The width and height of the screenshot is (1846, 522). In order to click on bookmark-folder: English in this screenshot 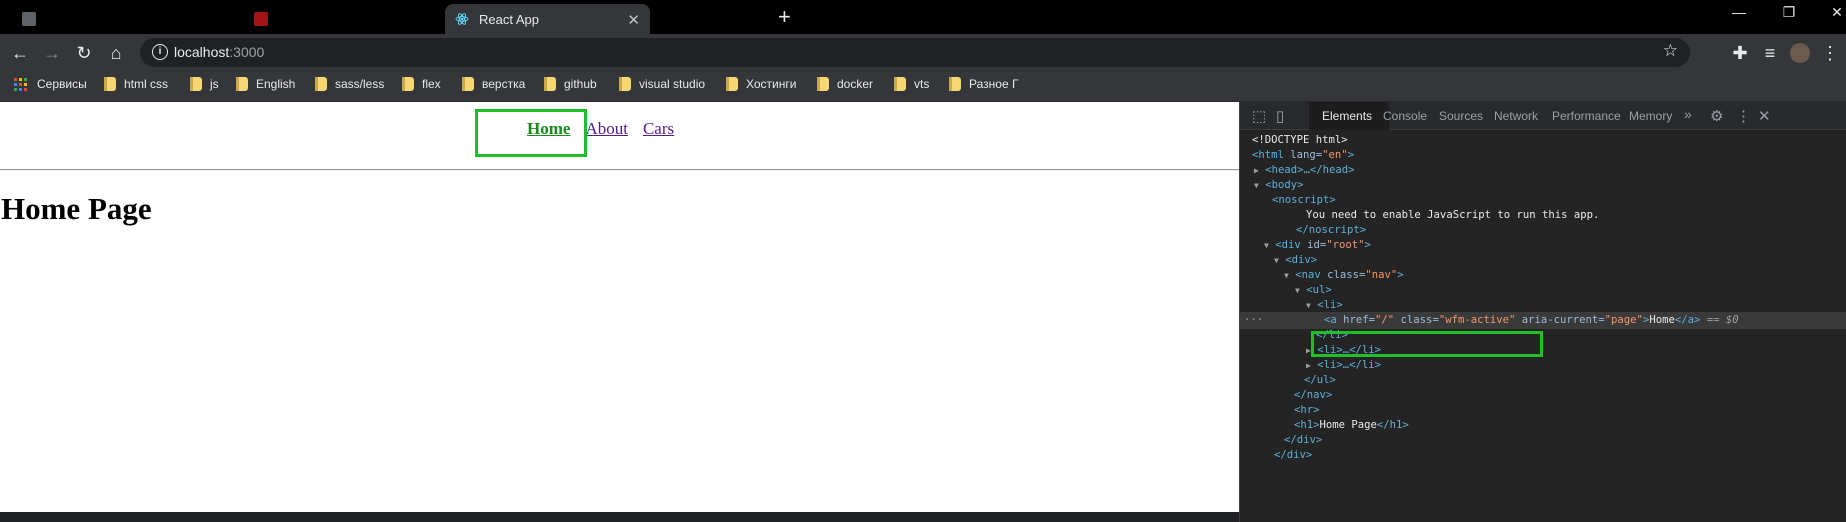, I will do `click(265, 84)`.